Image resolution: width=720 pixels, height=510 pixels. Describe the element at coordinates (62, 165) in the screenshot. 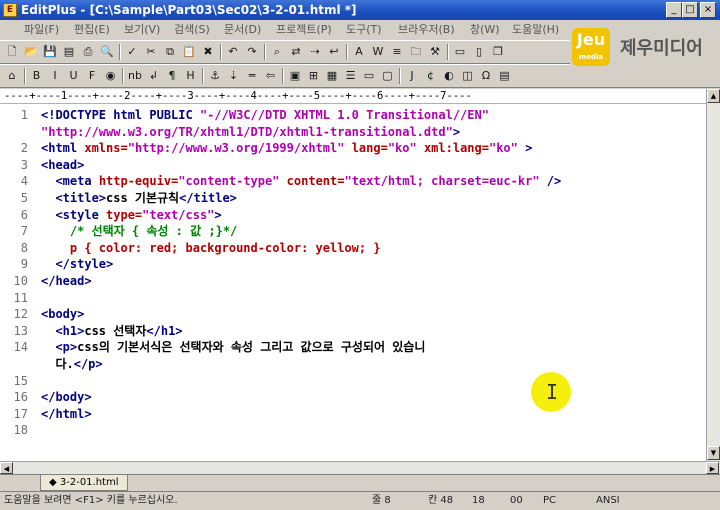

I see `code-line: <head>` at that location.